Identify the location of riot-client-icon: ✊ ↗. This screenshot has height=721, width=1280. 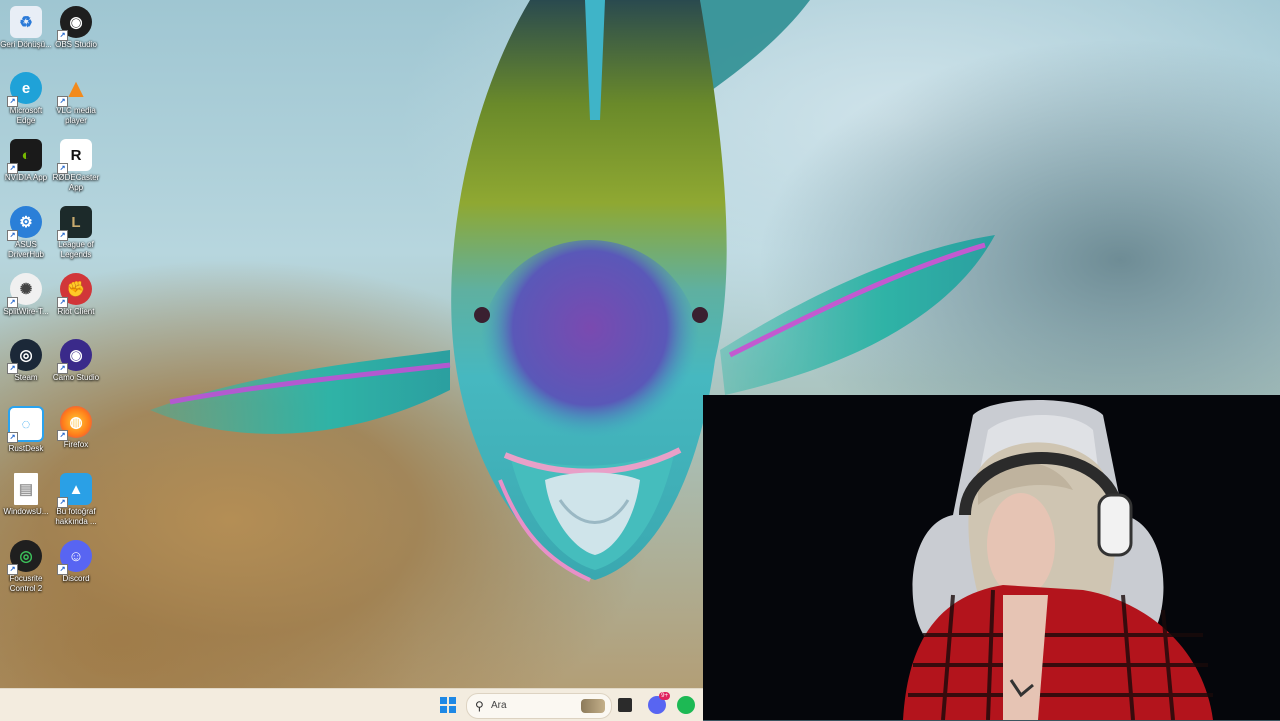
(74, 290).